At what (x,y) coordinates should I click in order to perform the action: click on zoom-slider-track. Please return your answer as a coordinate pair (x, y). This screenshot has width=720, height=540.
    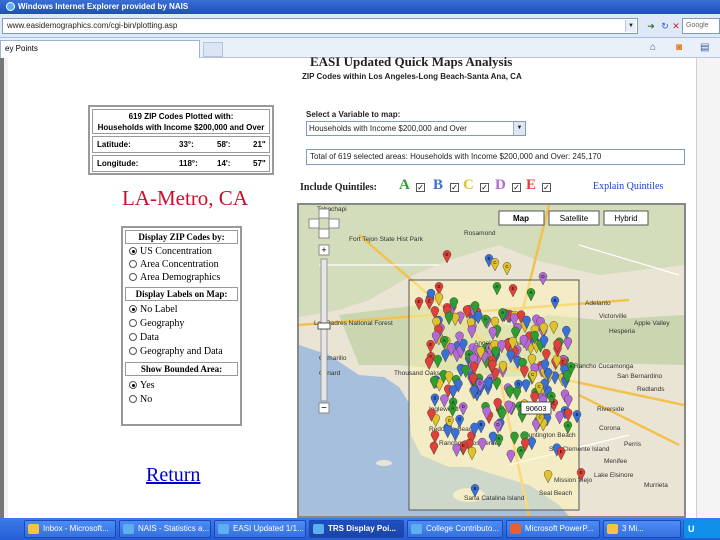
    Looking at the image, I should click on (324, 330).